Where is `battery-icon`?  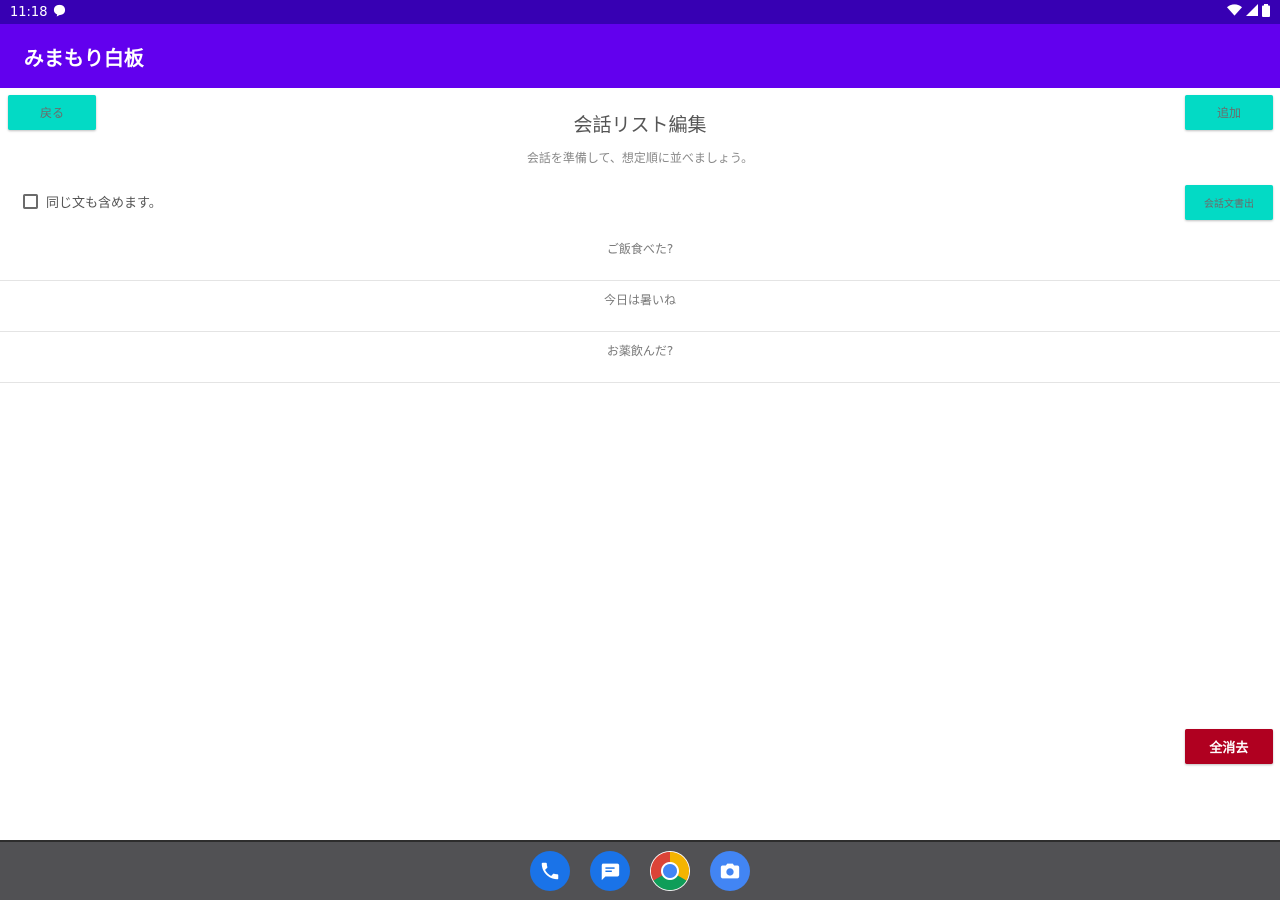
battery-icon is located at coordinates (1266, 12).